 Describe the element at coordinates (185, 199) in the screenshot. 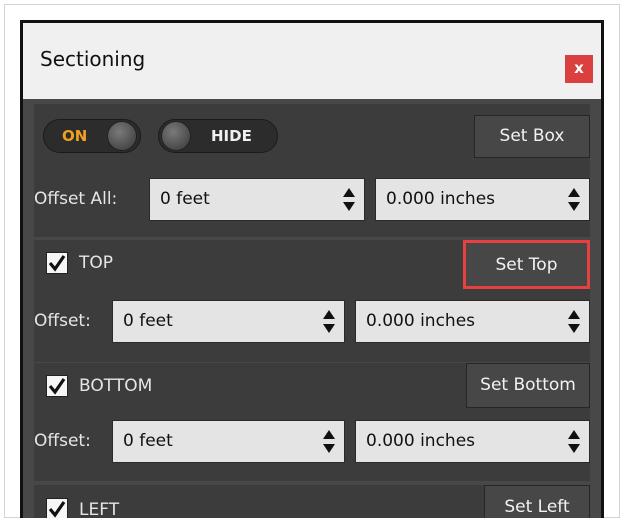

I see `offset-all-feet-value: 0 feet` at that location.